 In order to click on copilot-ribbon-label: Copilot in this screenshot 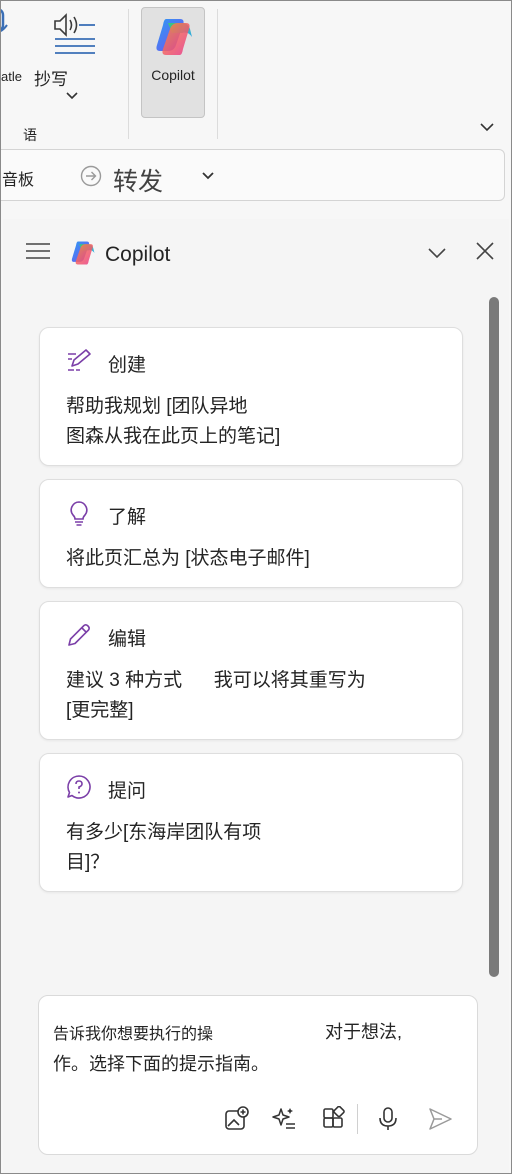, I will do `click(173, 75)`.